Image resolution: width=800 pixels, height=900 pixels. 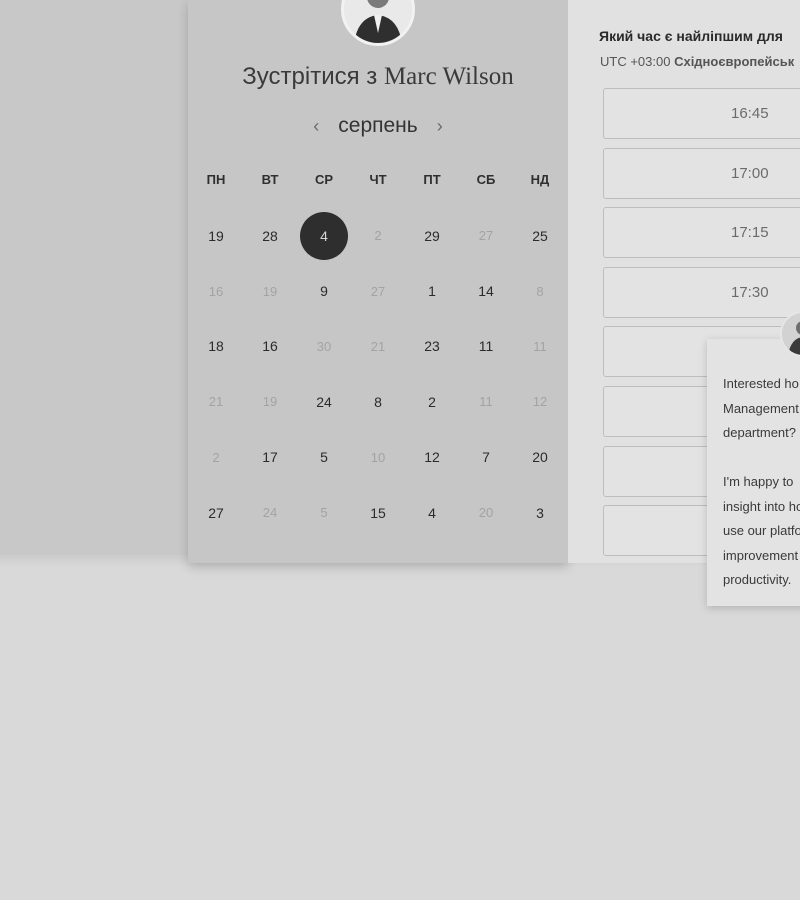 What do you see at coordinates (440, 126) in the screenshot?
I see `chevron-right-icon: ›` at bounding box center [440, 126].